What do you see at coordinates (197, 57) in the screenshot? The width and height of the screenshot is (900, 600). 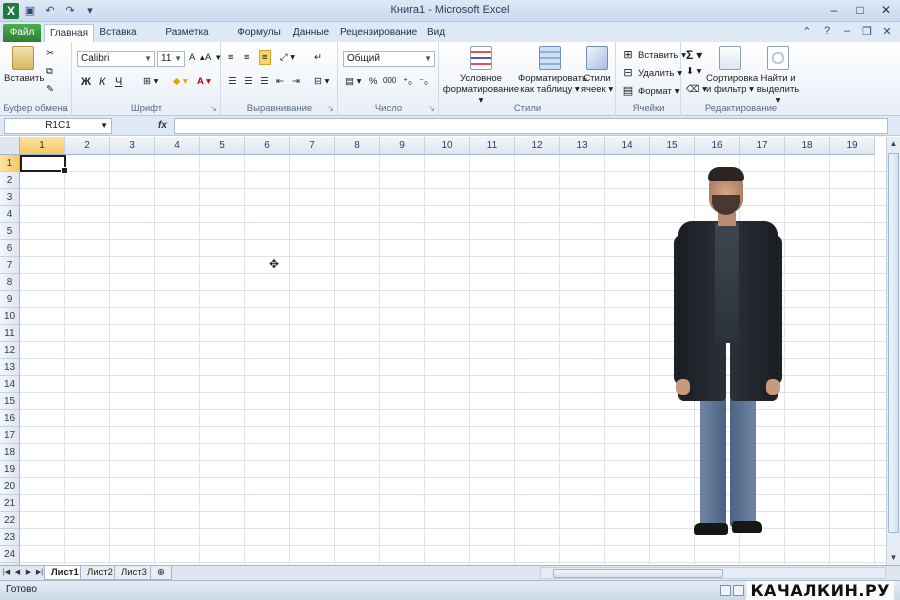 I see `grow-font-icon: A ▲` at bounding box center [197, 57].